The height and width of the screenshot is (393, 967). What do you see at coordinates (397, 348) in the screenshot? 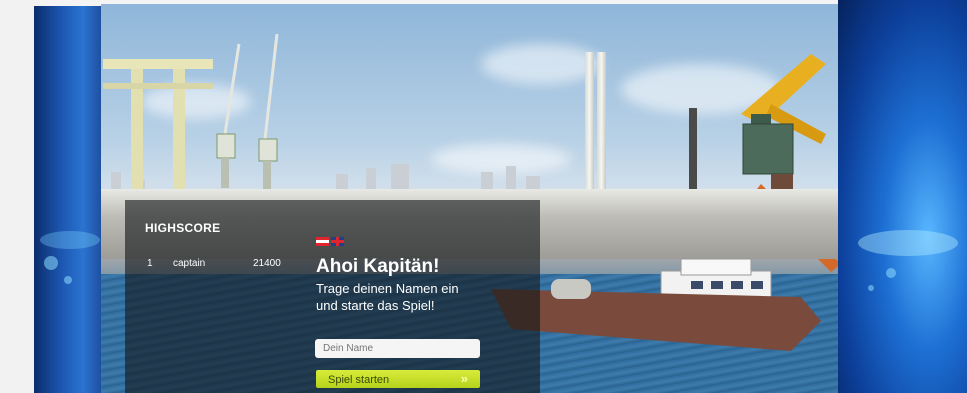
I see `player-name-input` at bounding box center [397, 348].